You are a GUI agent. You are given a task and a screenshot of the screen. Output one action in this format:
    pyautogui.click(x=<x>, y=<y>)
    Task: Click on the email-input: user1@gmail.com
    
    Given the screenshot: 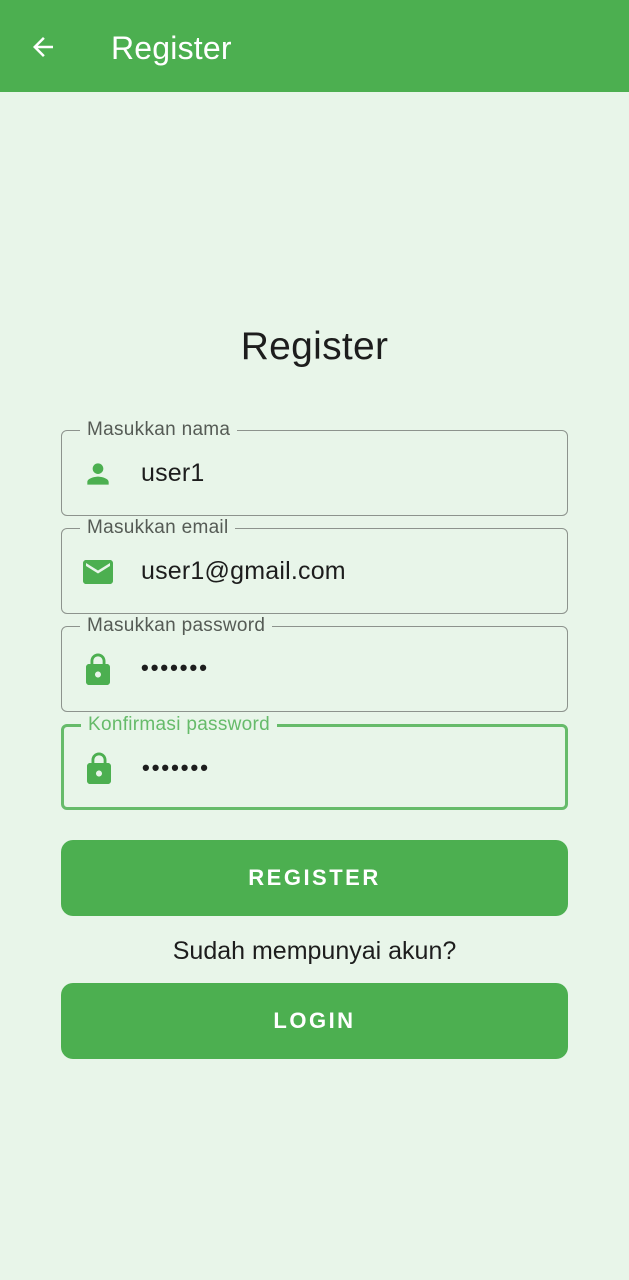 What is the action you would take?
    pyautogui.click(x=243, y=571)
    